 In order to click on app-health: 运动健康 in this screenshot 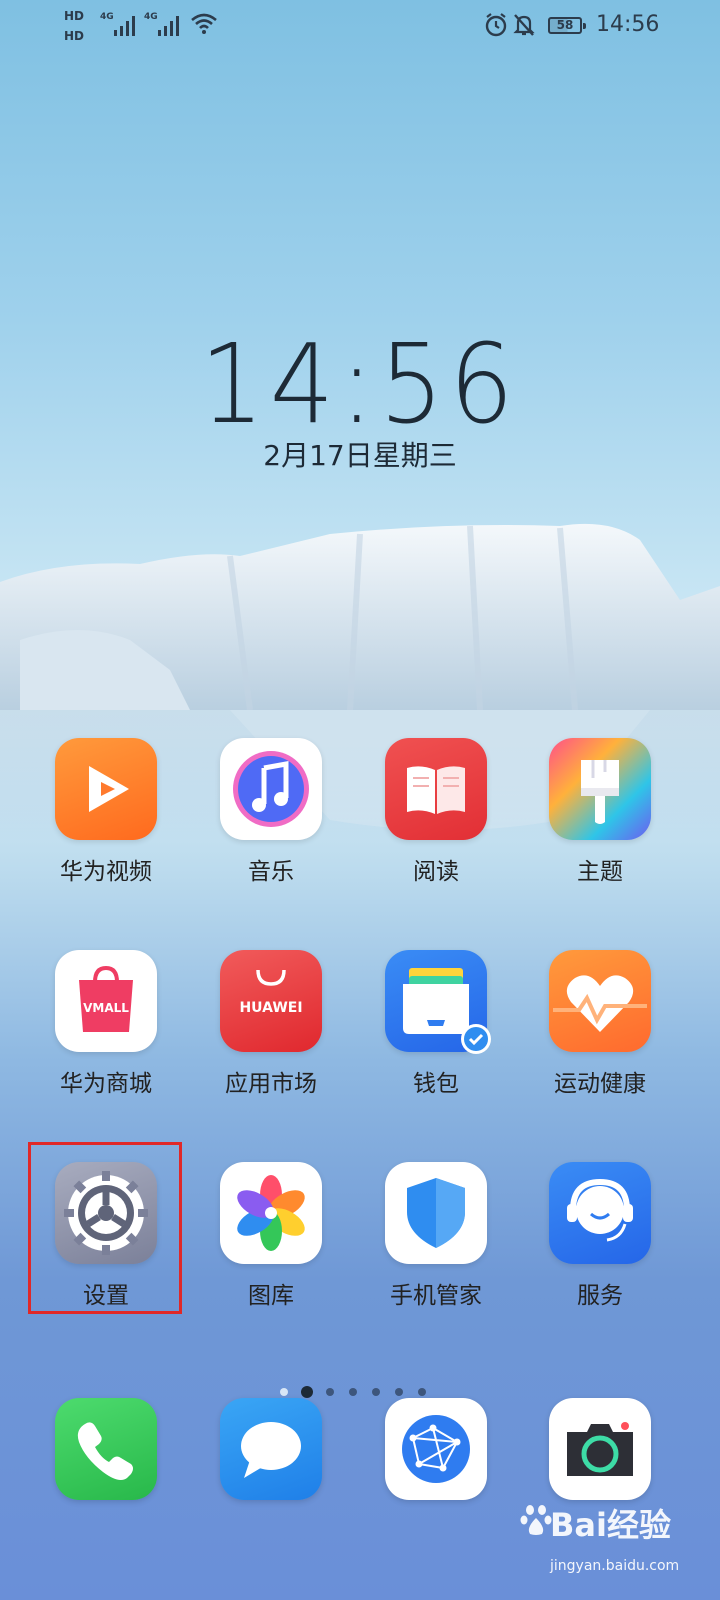, I will do `click(600, 1024)`.